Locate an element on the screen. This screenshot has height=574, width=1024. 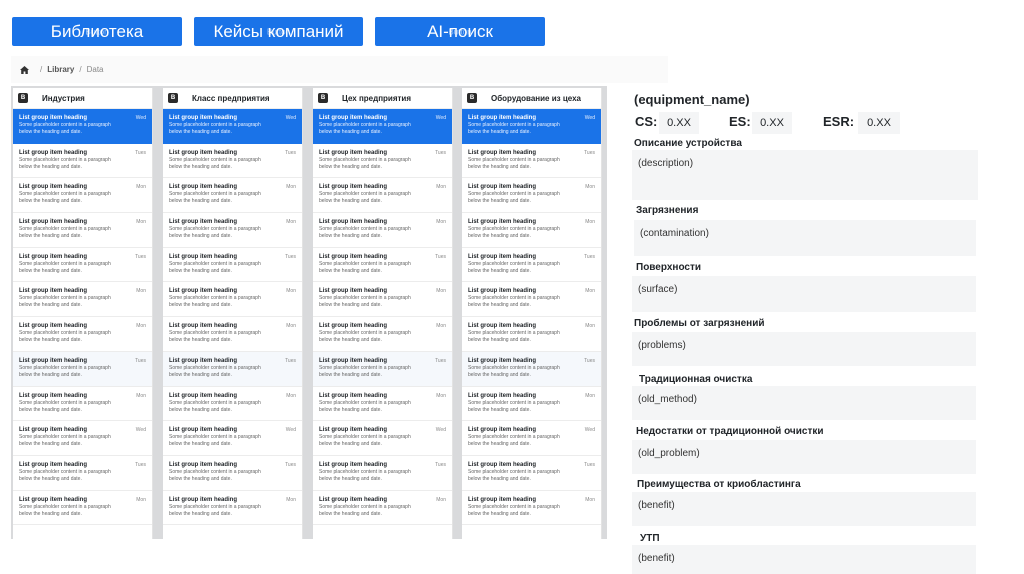
esr-value: 0.XX is located at coordinates (879, 123).